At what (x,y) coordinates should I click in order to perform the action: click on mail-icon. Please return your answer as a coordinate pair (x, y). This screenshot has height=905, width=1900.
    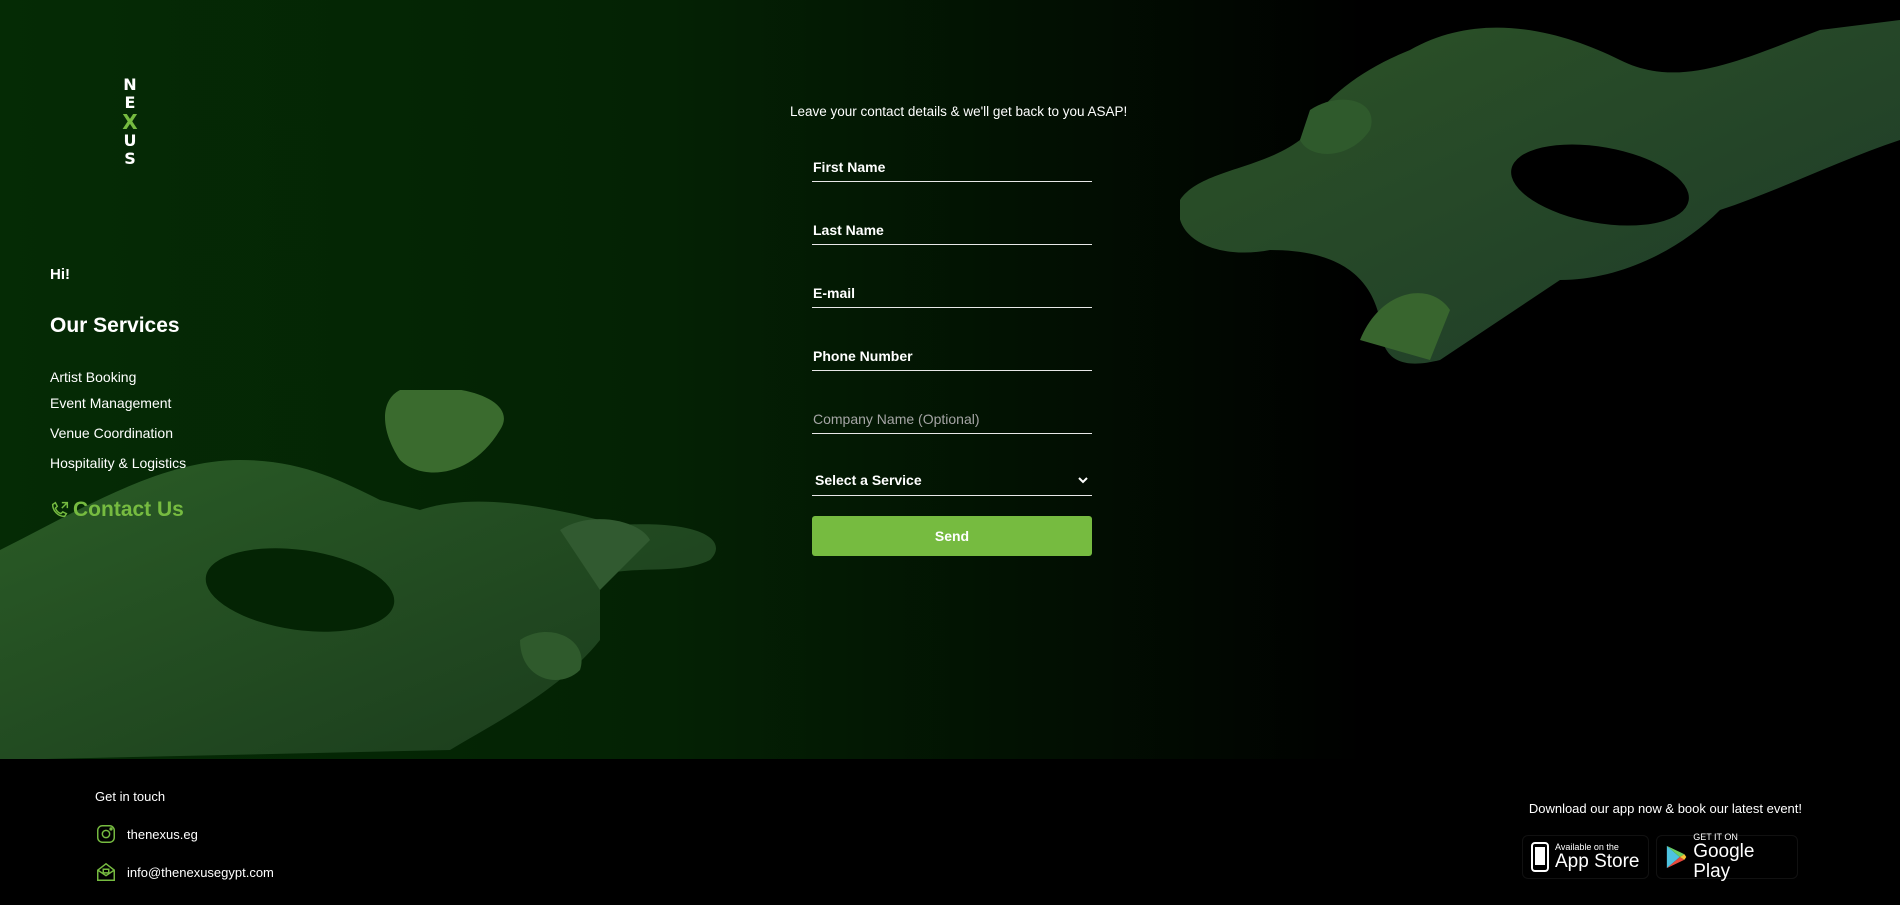
    Looking at the image, I should click on (106, 872).